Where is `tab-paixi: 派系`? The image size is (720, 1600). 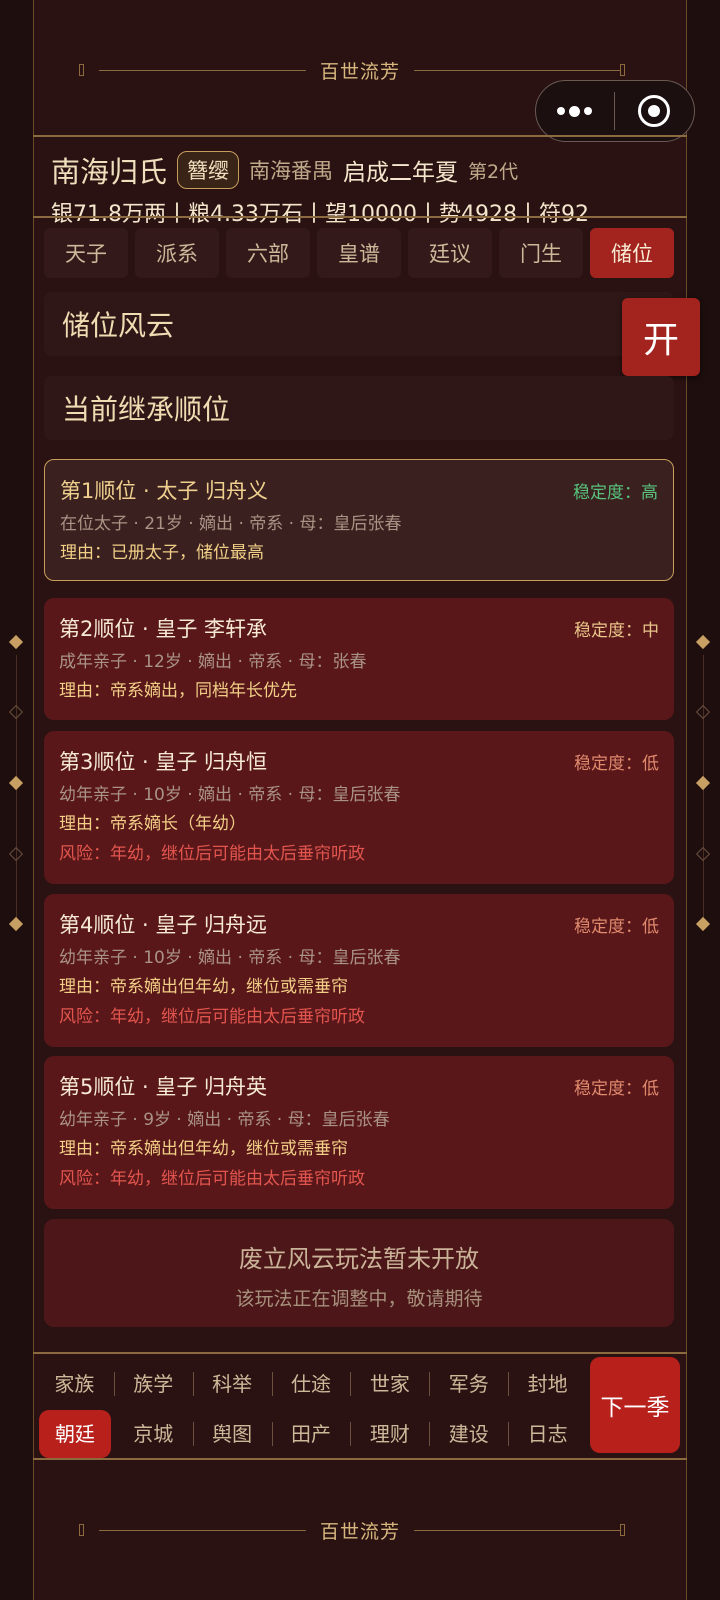
tab-paixi: 派系 is located at coordinates (177, 253).